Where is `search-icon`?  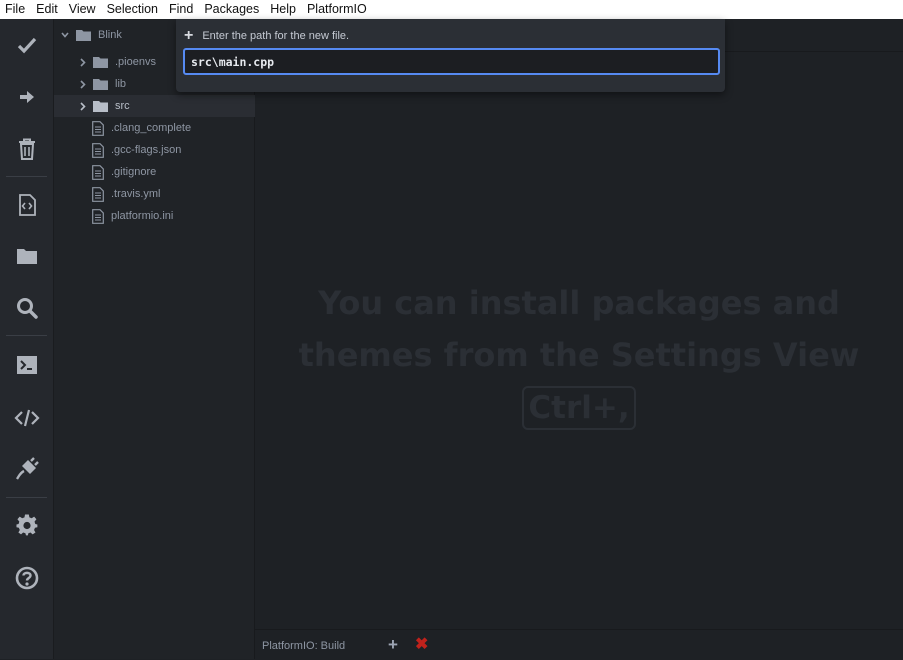
search-icon is located at coordinates (27, 308).